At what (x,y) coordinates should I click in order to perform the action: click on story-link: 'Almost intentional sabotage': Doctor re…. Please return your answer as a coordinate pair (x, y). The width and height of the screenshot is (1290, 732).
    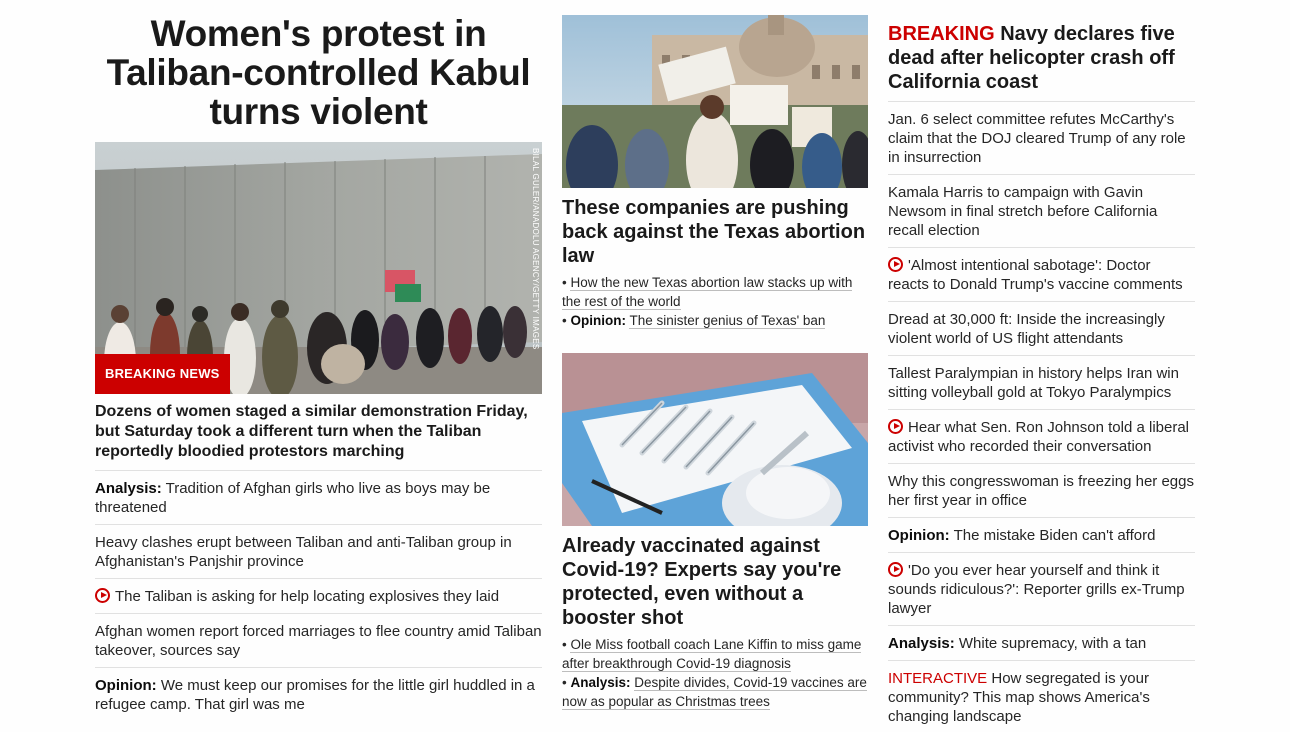
    Looking at the image, I should click on (1041, 275).